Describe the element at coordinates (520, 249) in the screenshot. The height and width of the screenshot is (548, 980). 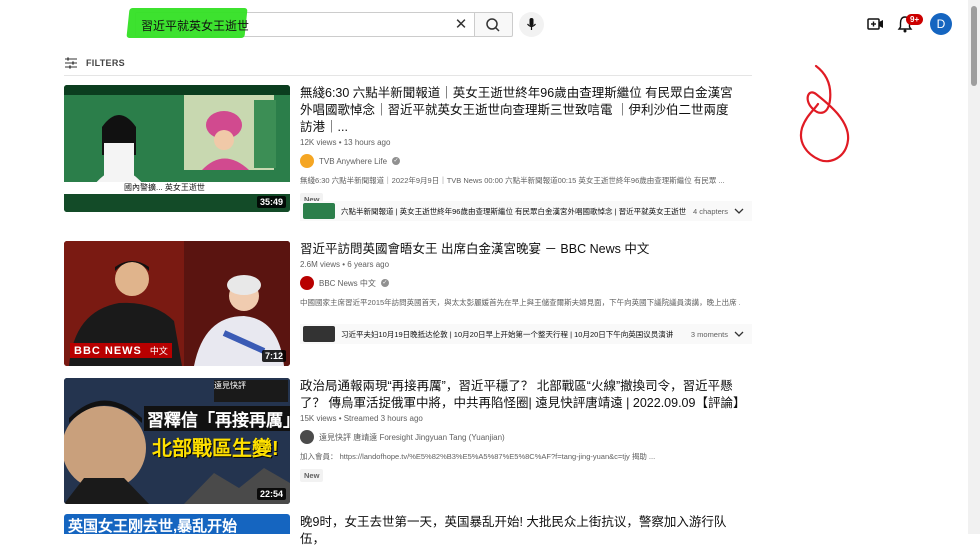
I see `video-title: 習近平訪問英國會晤女王 出席白金漢宮晚宴 － BBC News 中文` at that location.